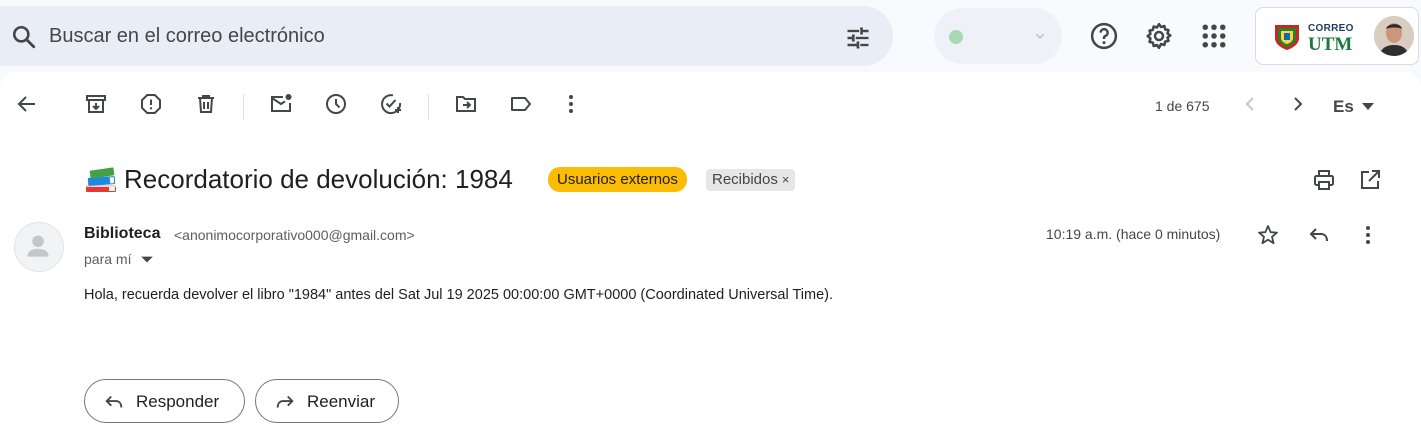  Describe the element at coordinates (1287, 37) in the screenshot. I see `utm-shield-logo-icon` at that location.